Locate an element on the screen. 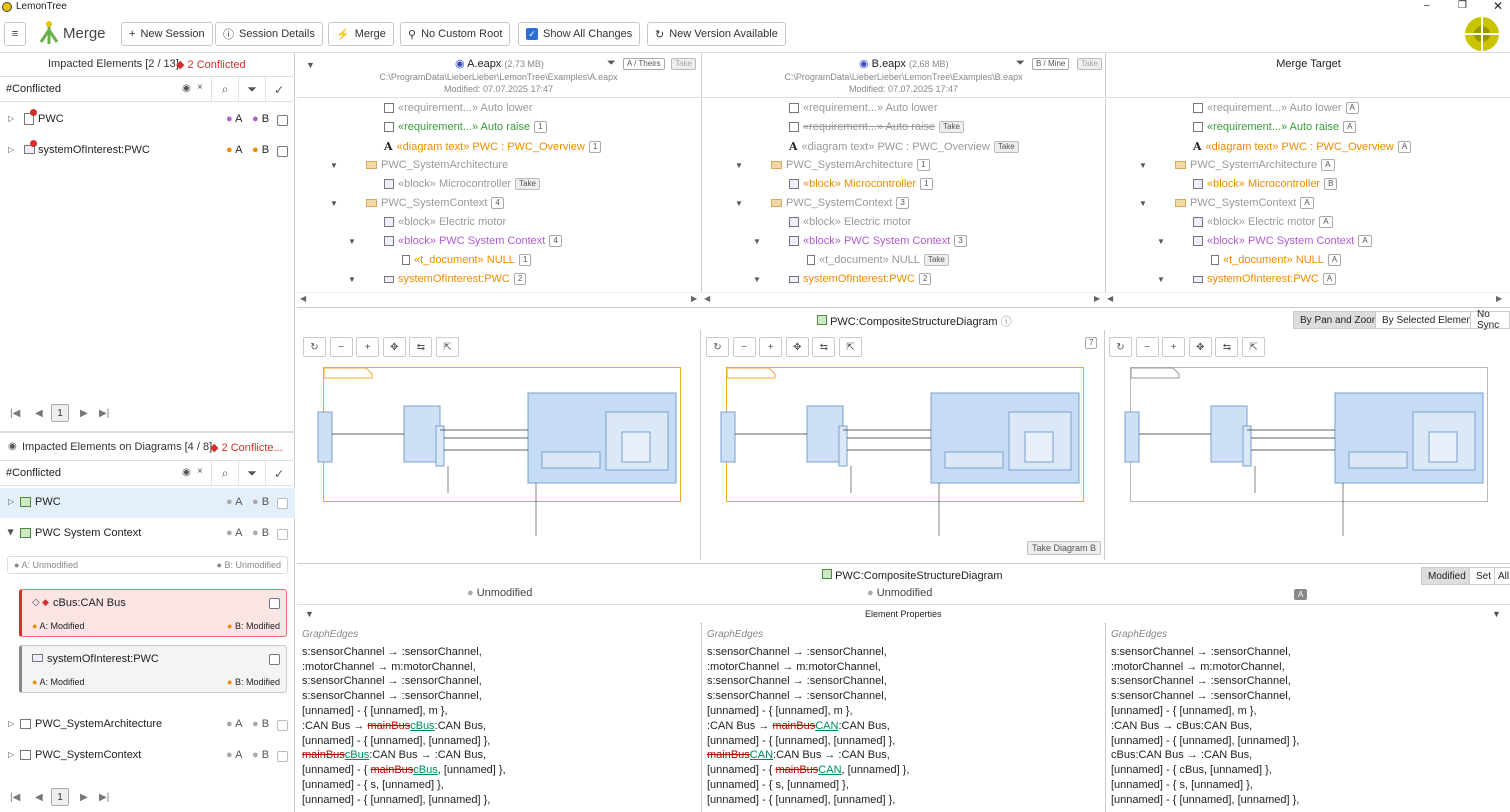  eye-icon: ◉ is located at coordinates (186, 88).